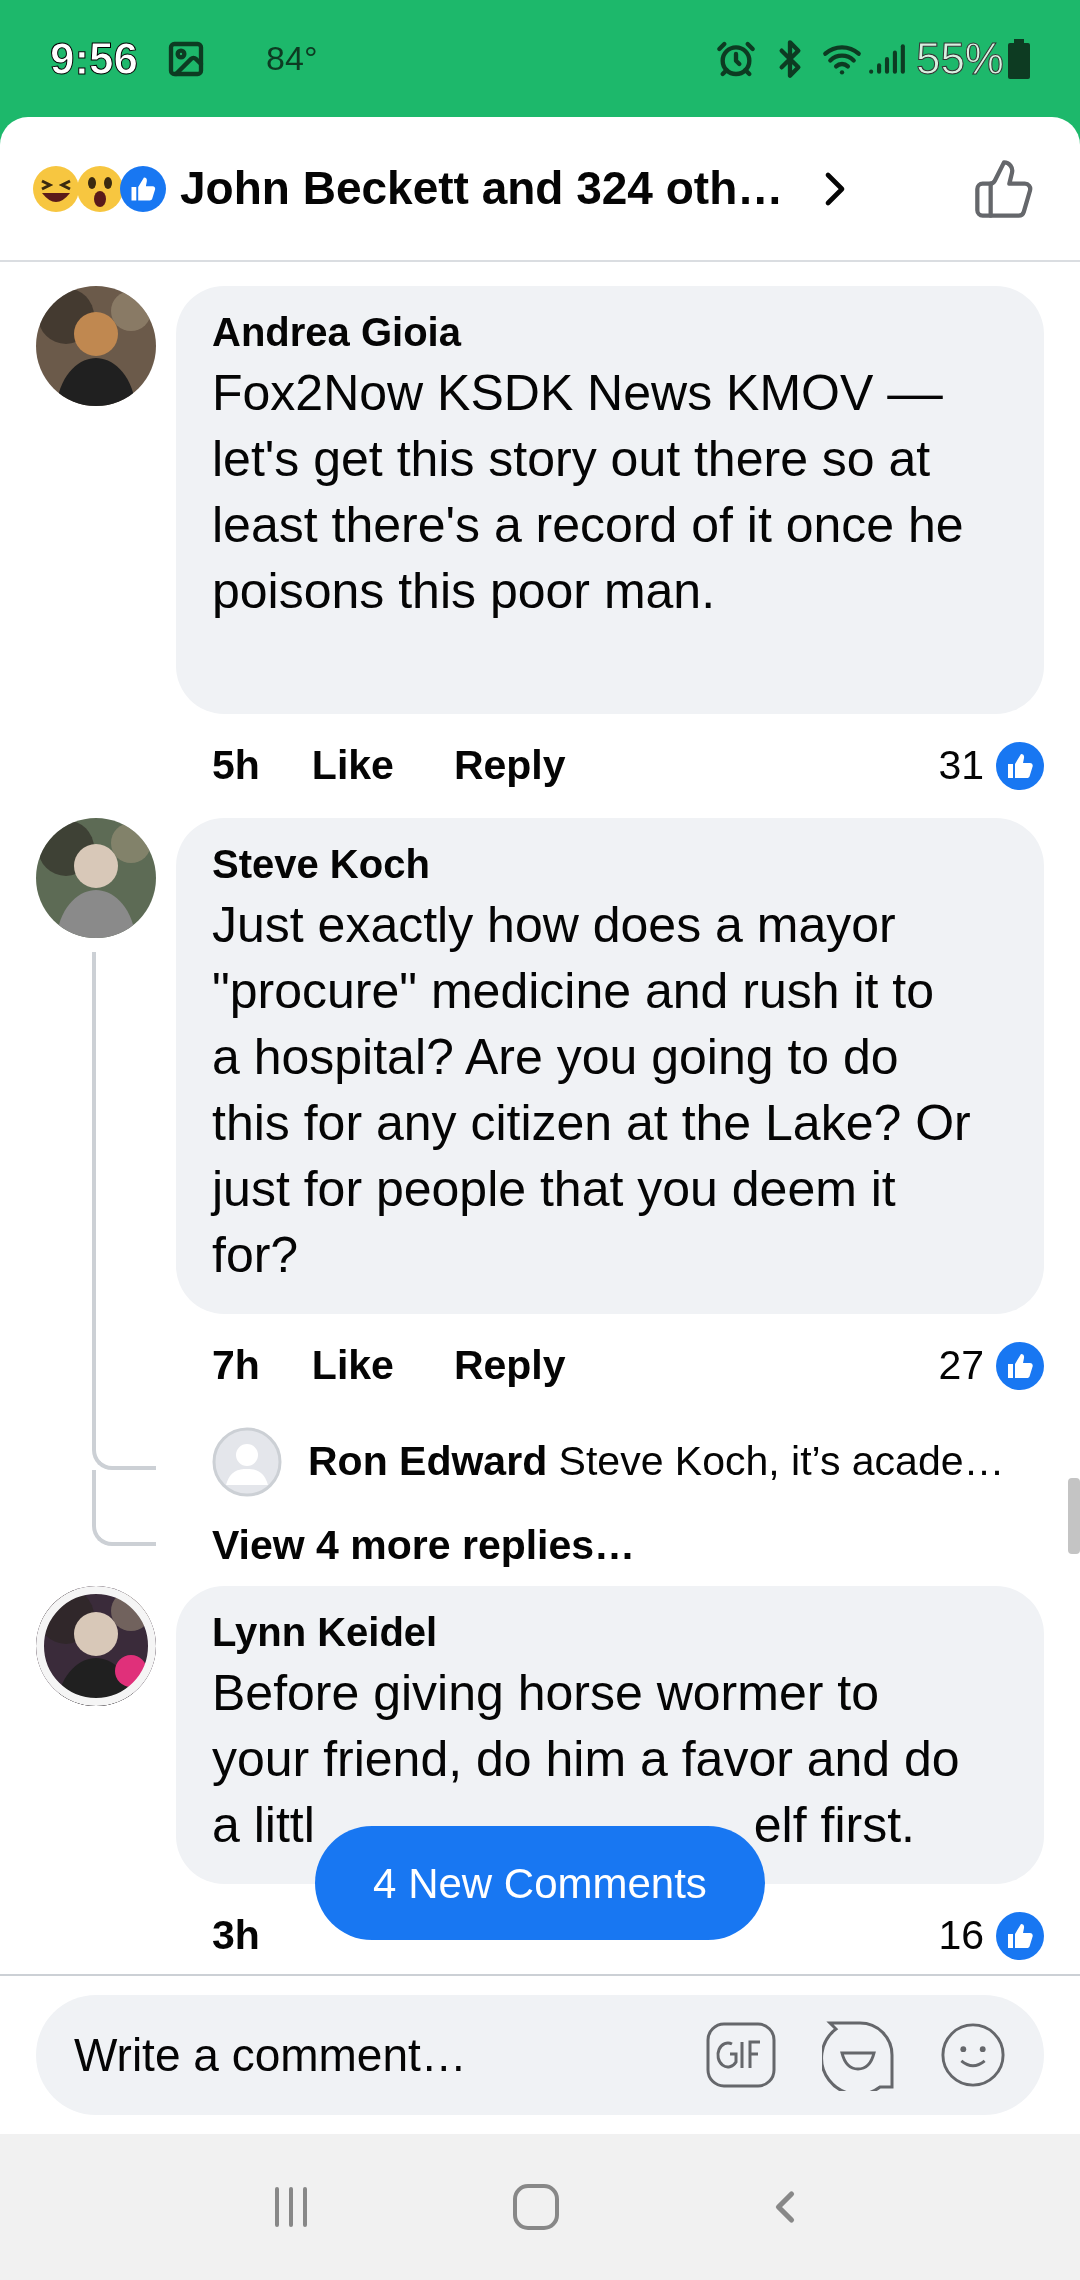  What do you see at coordinates (973, 2055) in the screenshot?
I see `emoji-icon` at bounding box center [973, 2055].